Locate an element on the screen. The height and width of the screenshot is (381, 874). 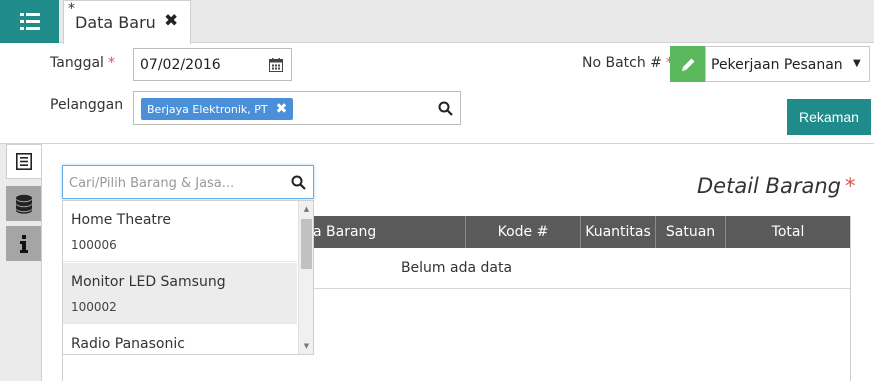
item-code: 100002 is located at coordinates (94, 307).